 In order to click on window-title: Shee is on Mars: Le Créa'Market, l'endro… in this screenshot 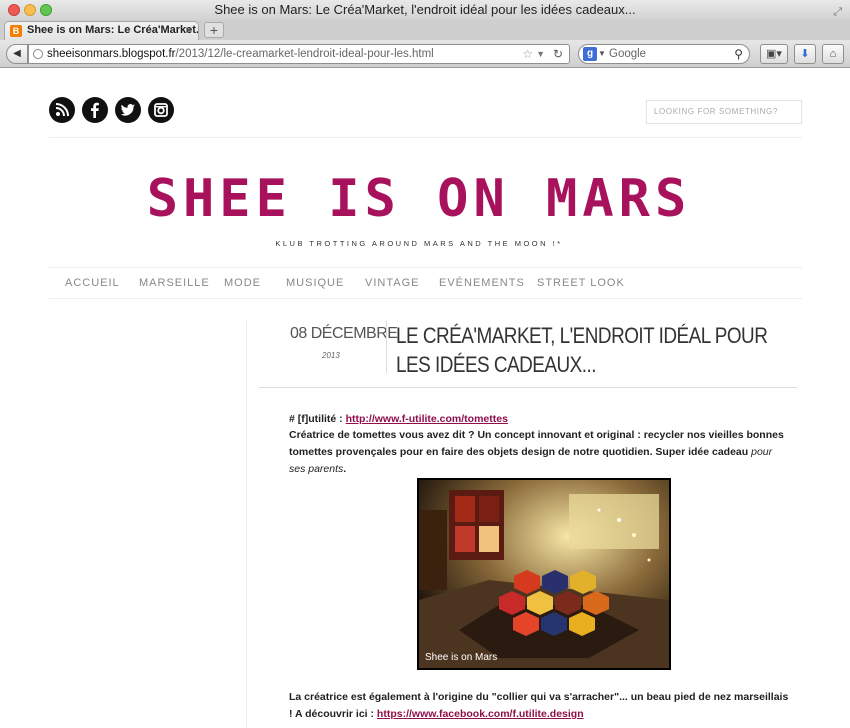, I will do `click(425, 9)`.